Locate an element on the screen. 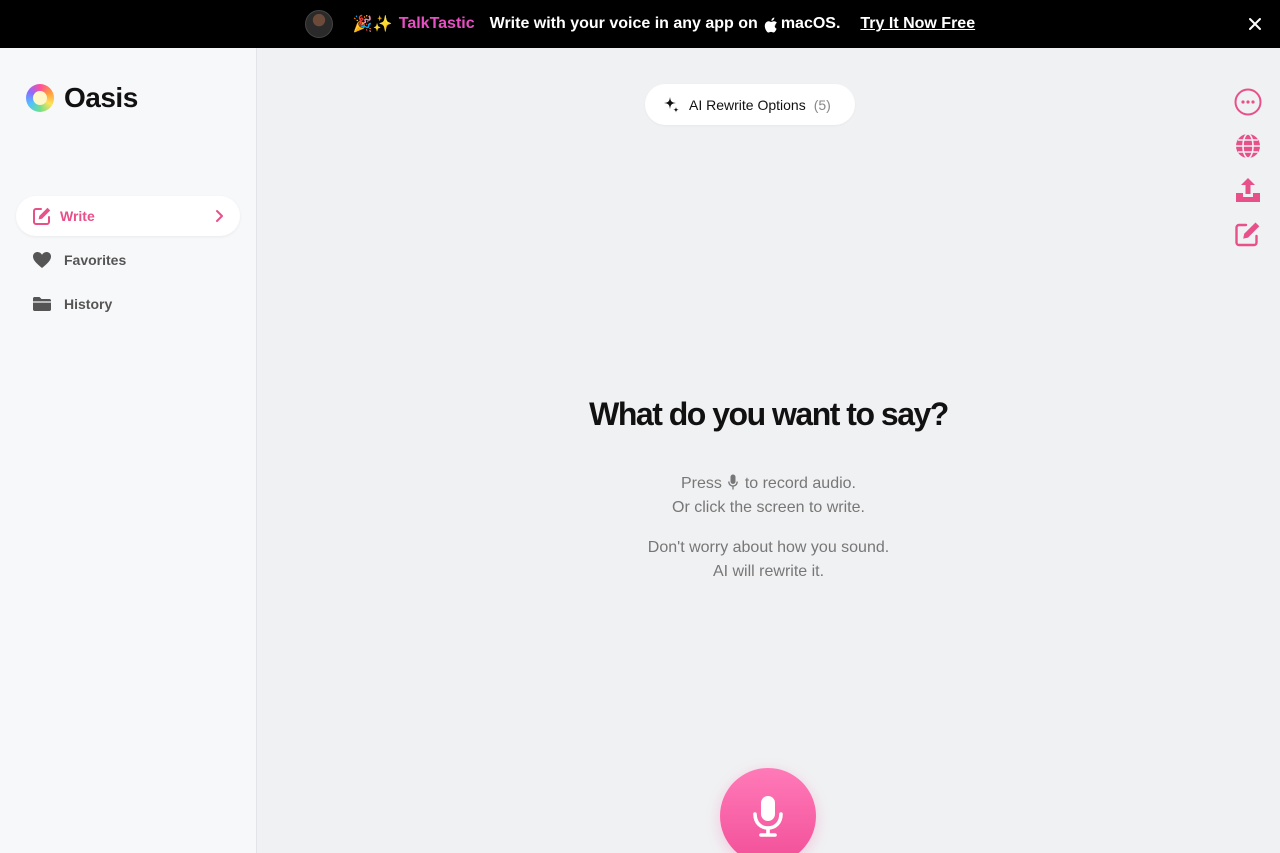  edit-icon is located at coordinates (42, 216).